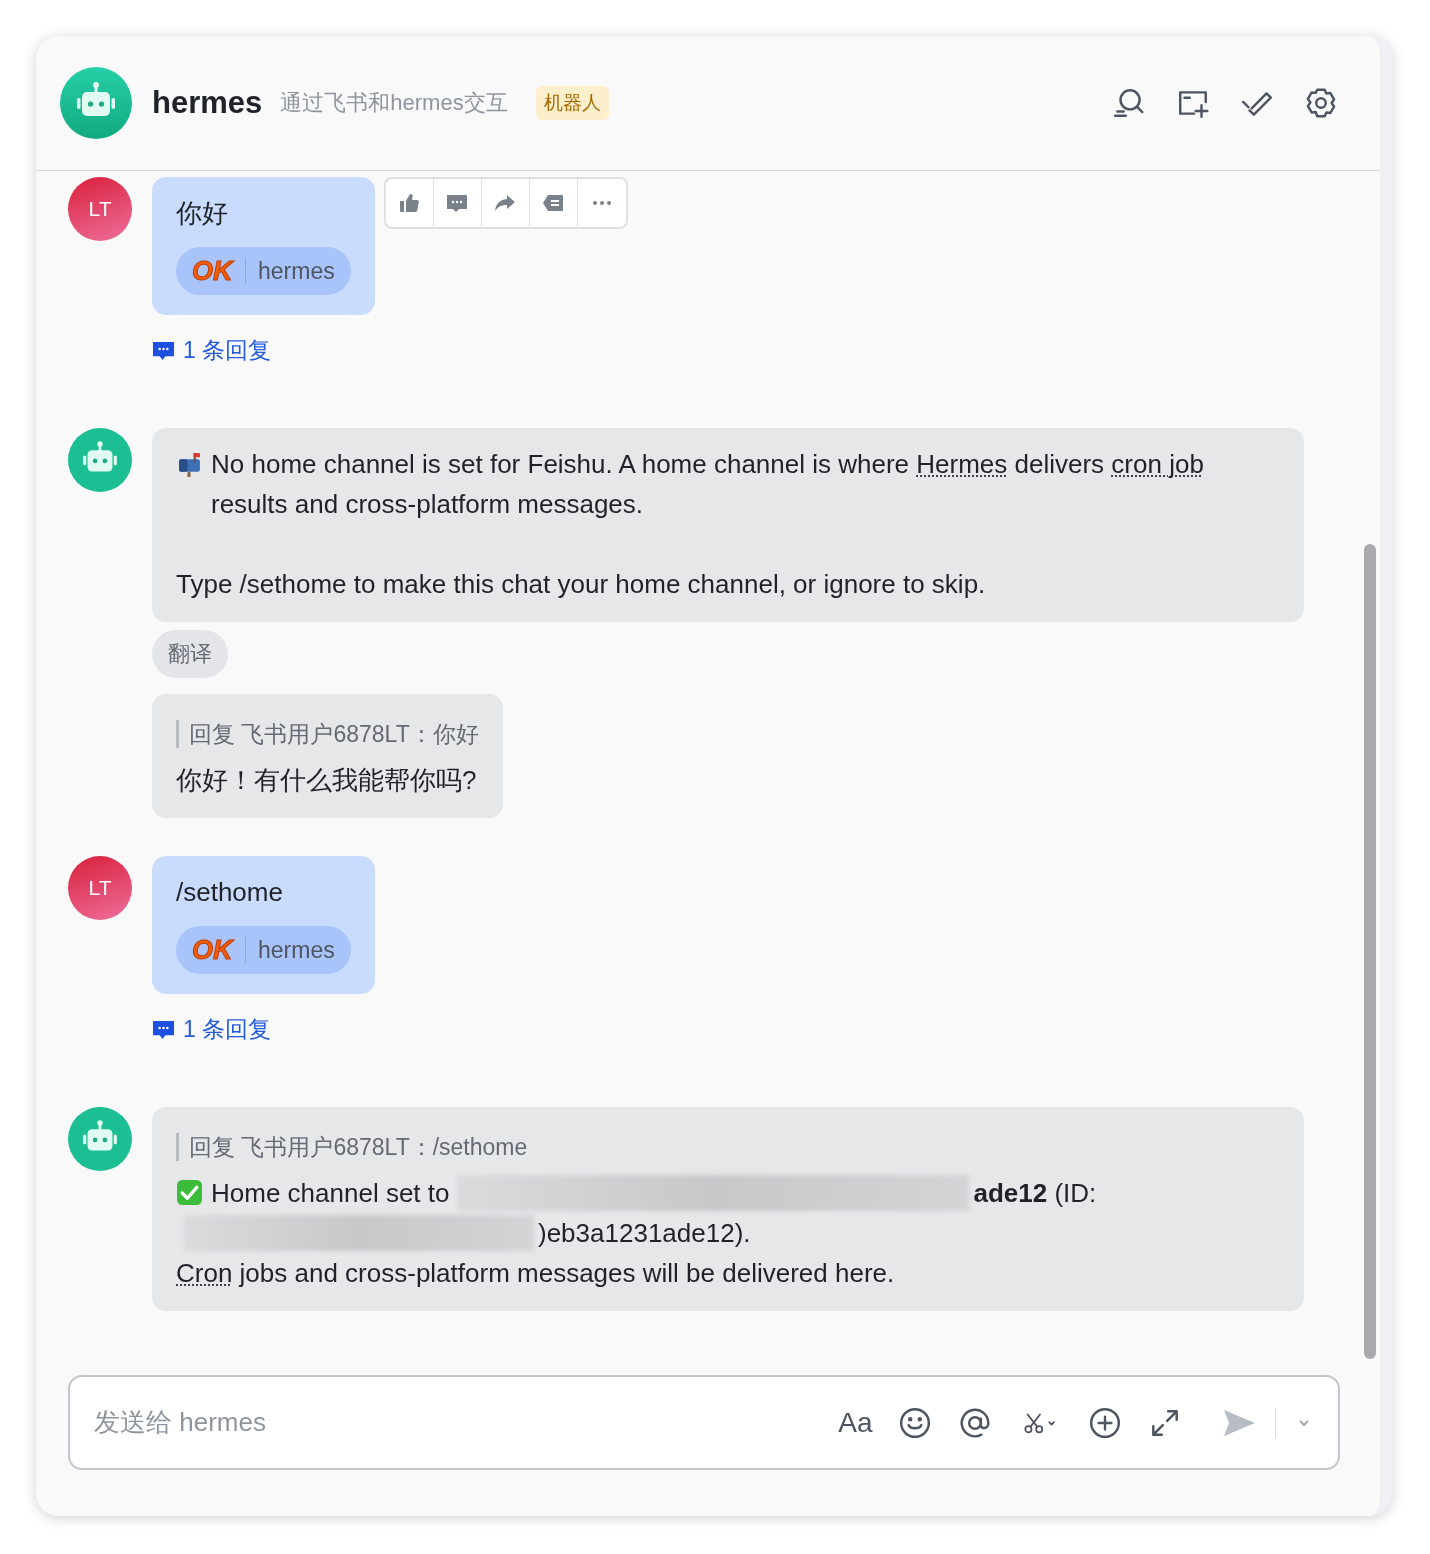 Image resolution: width=1430 pixels, height=1554 pixels. What do you see at coordinates (644, 1233) in the screenshot?
I see `message-text: )eb3a1231ade12).` at bounding box center [644, 1233].